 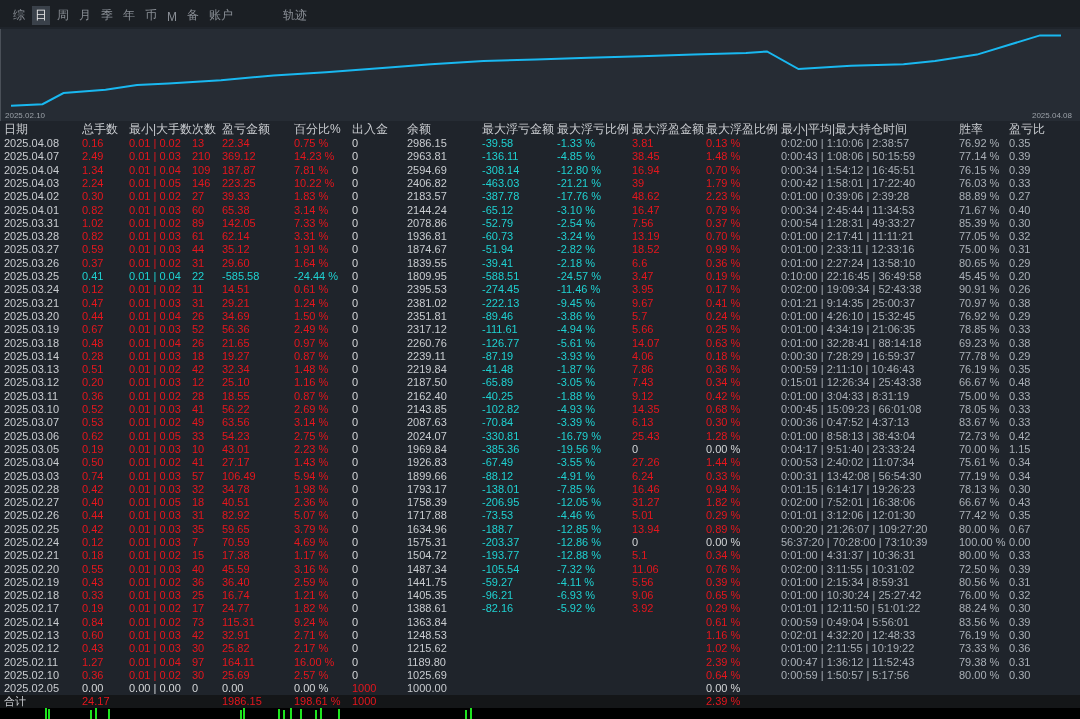 I want to click on max-profit-cell-text: 7.56, so click(x=643, y=223).